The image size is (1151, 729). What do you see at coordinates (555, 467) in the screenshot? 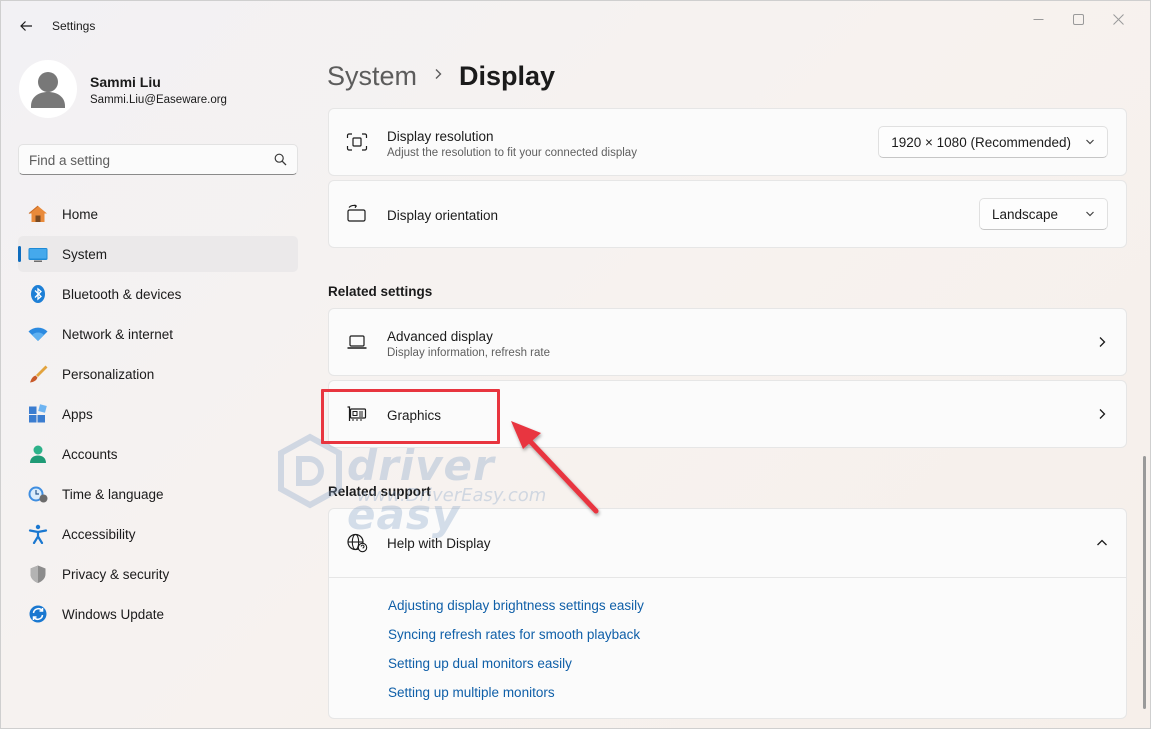
I see `annotation-arrow-icon` at bounding box center [555, 467].